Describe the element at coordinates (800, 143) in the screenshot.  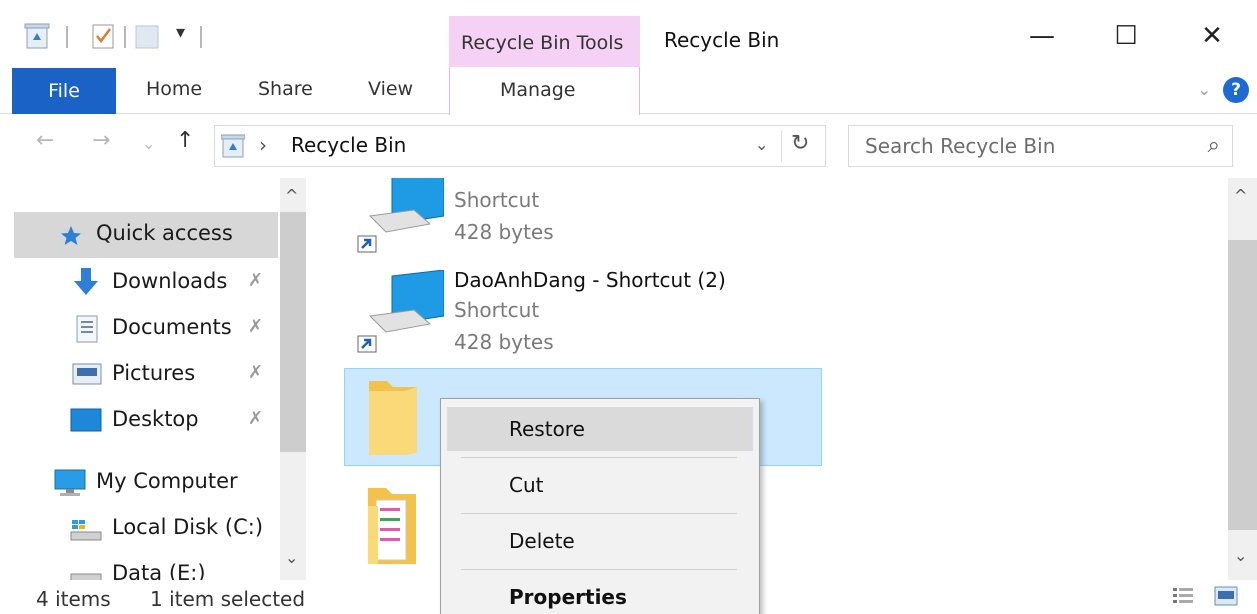
I see `refresh-icon: ↻` at that location.